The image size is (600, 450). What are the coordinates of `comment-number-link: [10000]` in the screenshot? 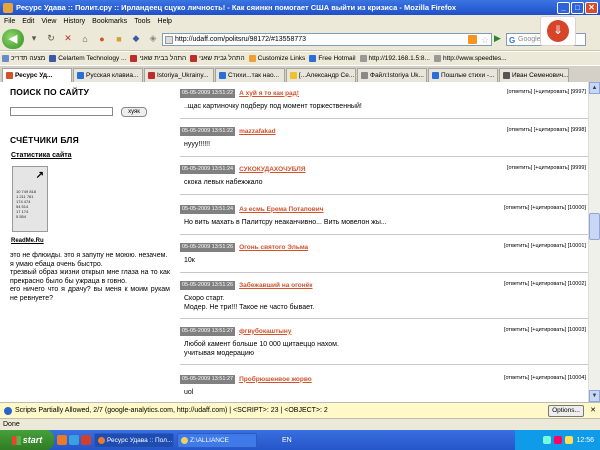 It's located at (577, 208).